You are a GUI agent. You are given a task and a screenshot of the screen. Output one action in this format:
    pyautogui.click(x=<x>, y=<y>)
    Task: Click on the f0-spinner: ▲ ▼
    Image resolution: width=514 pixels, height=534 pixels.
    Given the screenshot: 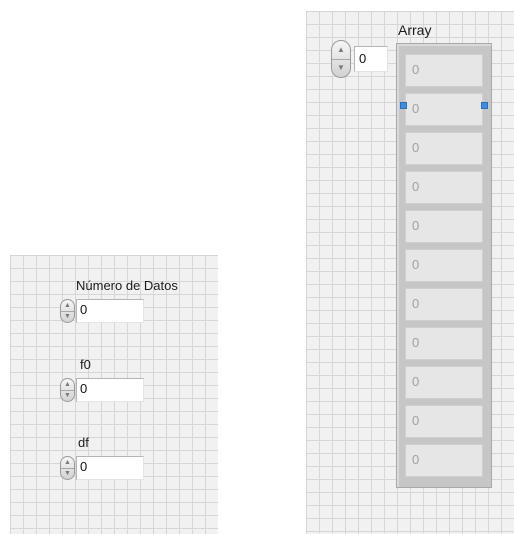 What is the action you would take?
    pyautogui.click(x=67, y=390)
    